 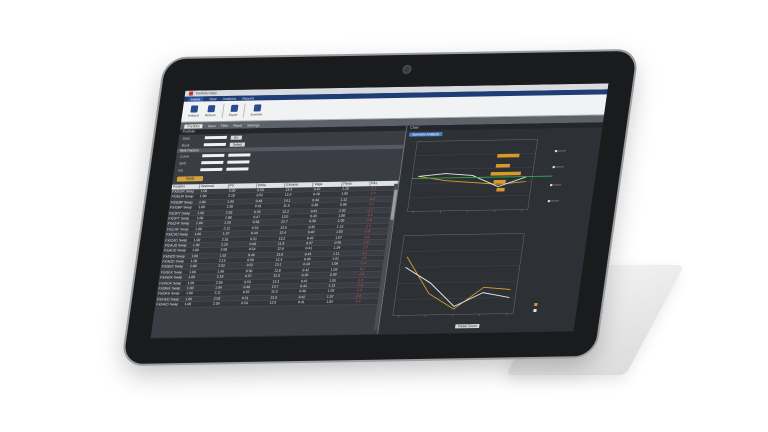 What do you see at coordinates (215, 144) in the screenshot?
I see `book-input` at bounding box center [215, 144].